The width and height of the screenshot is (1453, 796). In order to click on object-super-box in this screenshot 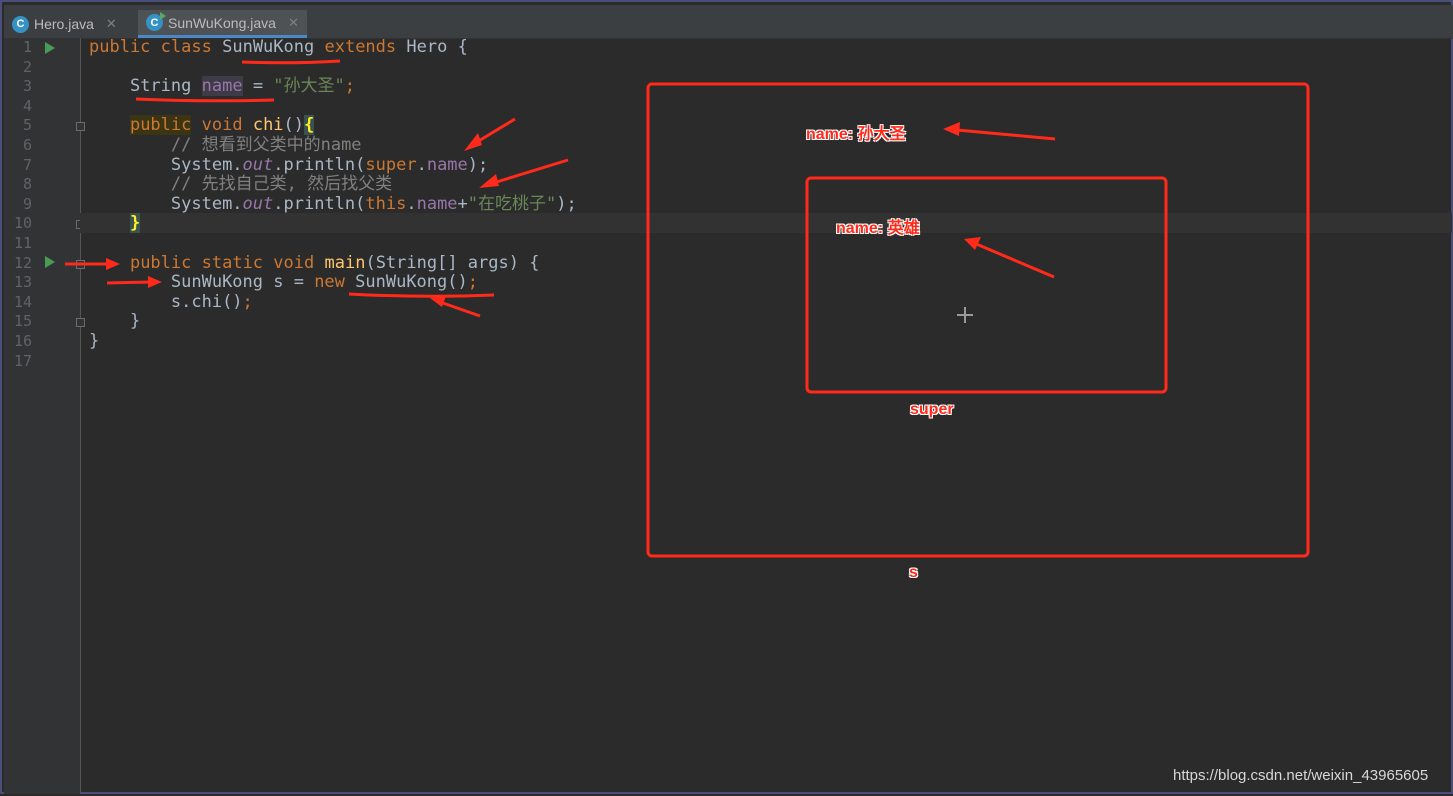, I will do `click(986, 285)`.